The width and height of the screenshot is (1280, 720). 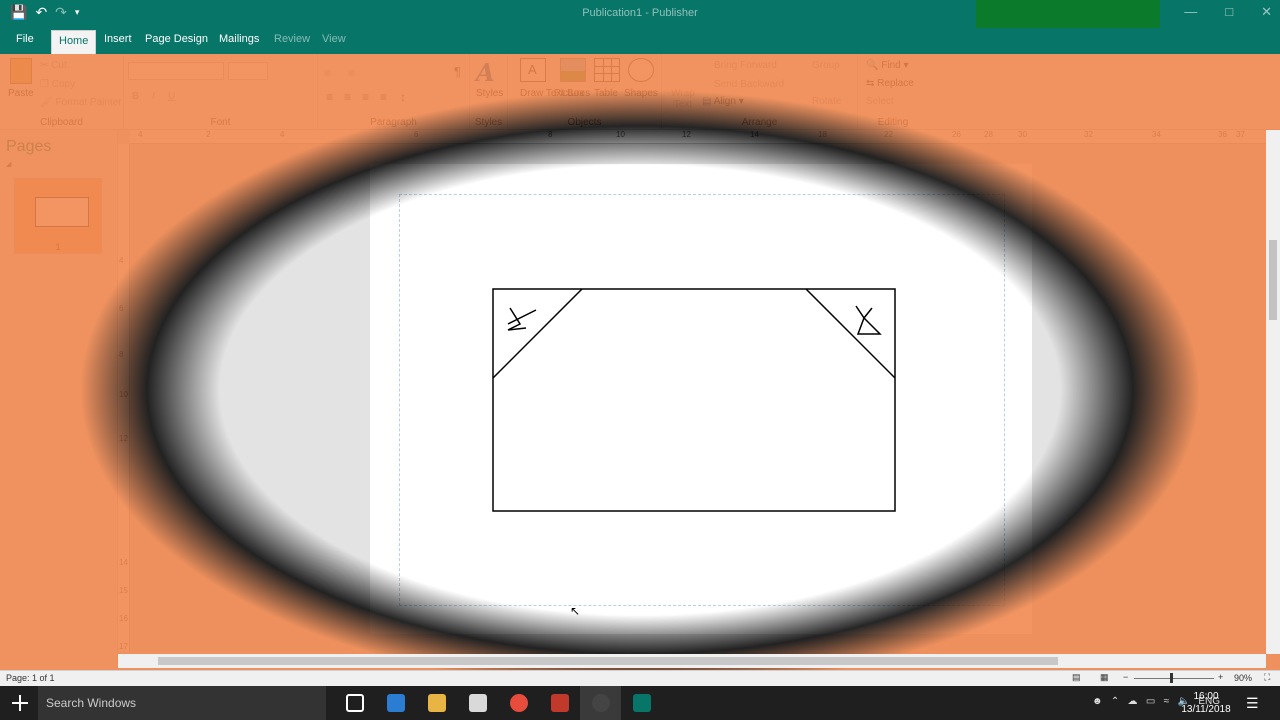 I want to click on group-button: Group, so click(x=826, y=65).